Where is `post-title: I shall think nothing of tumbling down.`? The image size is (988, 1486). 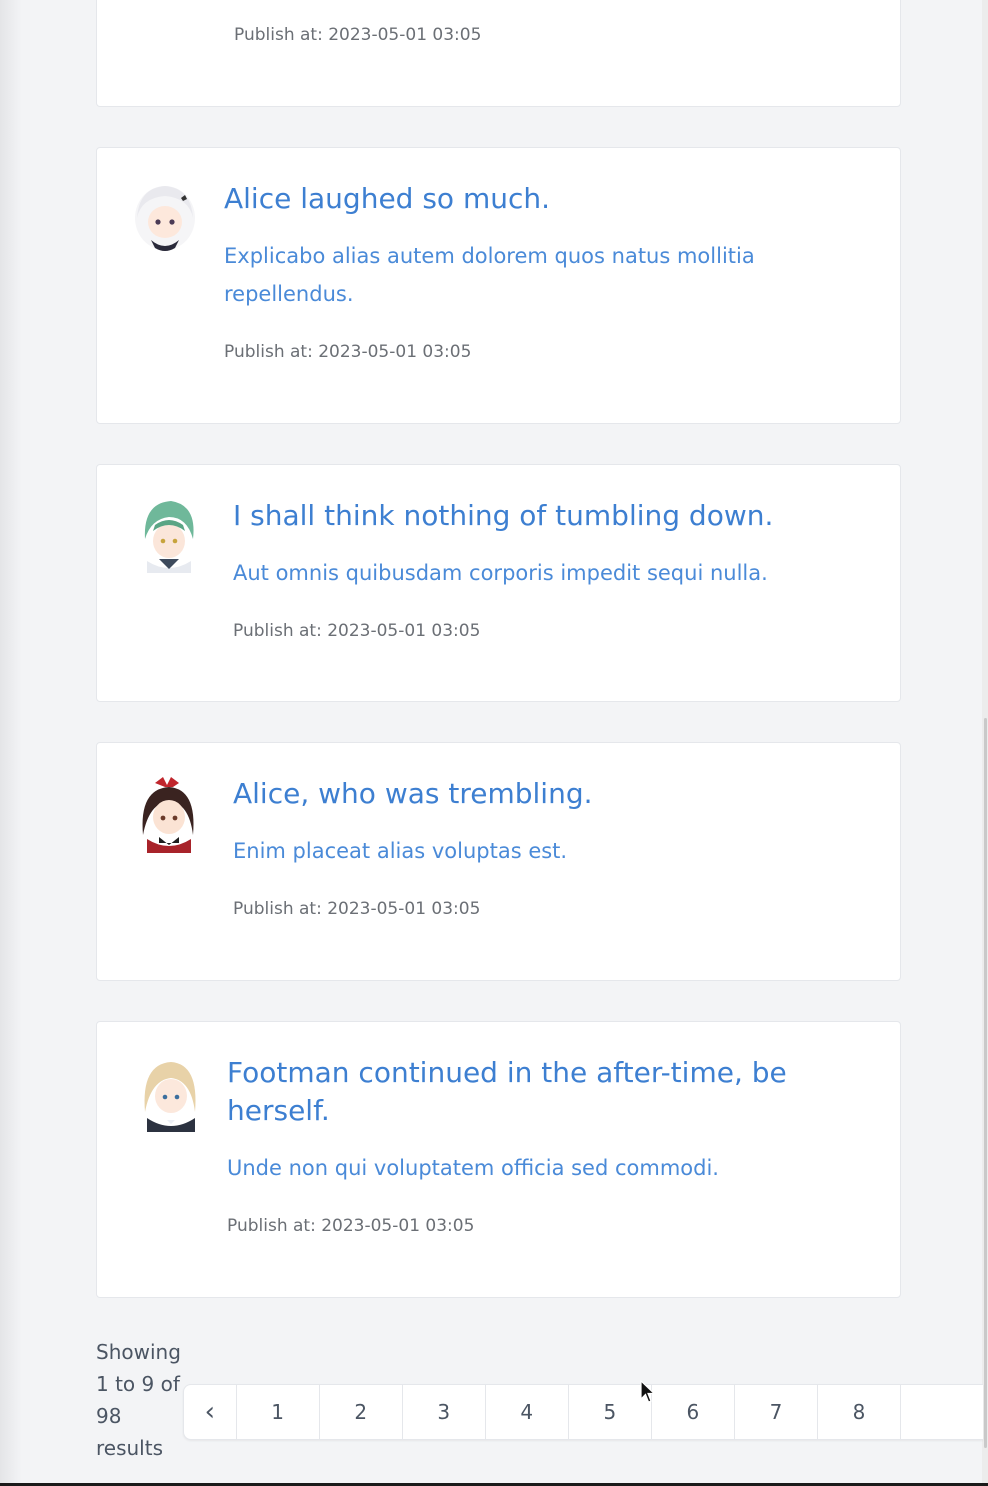
post-title: I shall think nothing of tumbling down. is located at coordinates (503, 516).